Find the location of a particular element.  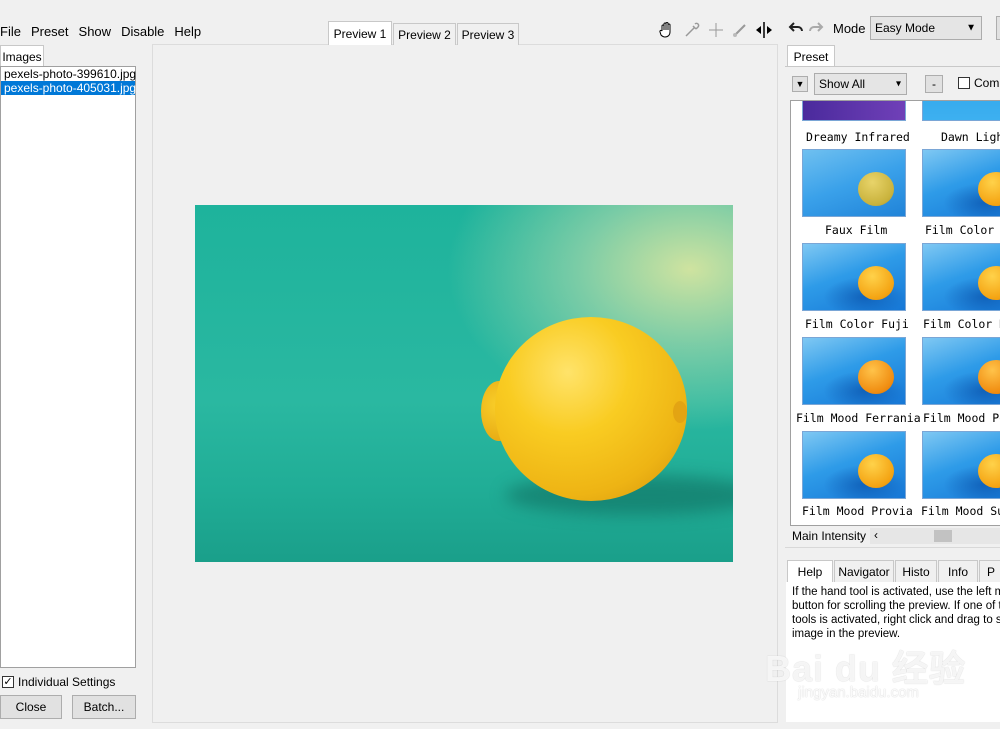

tab-histo: Histo is located at coordinates (916, 571).